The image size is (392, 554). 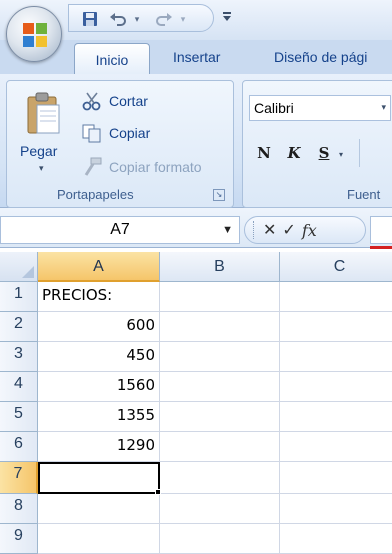 I want to click on column-header-b: B, so click(x=220, y=267).